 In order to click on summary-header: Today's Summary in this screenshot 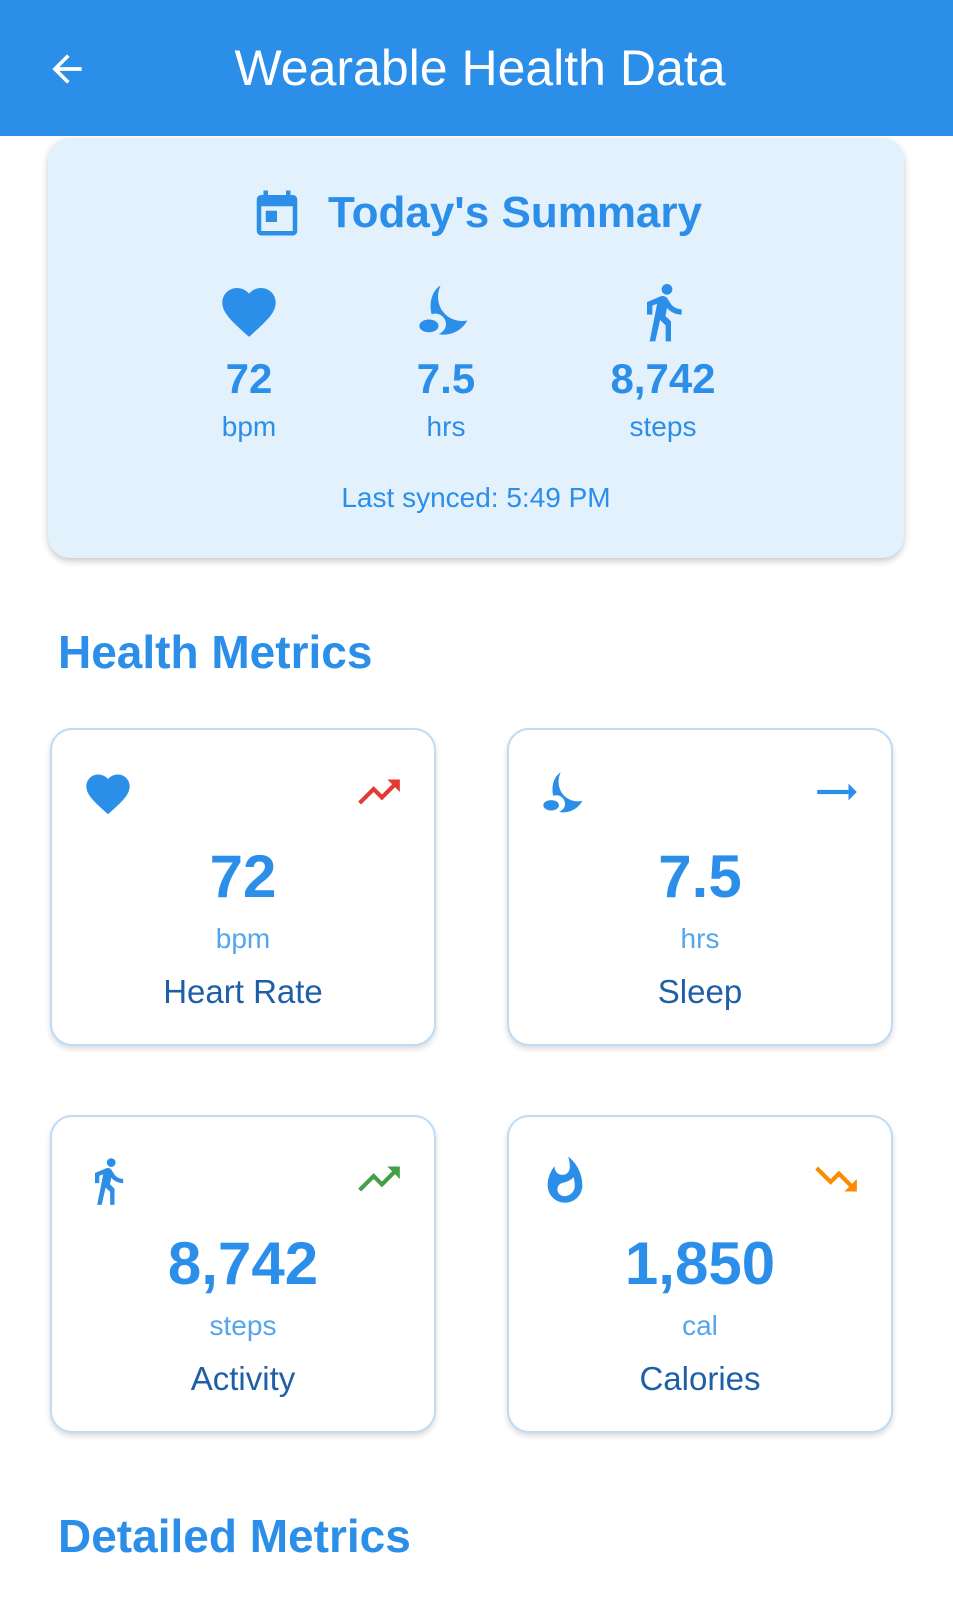, I will do `click(476, 213)`.